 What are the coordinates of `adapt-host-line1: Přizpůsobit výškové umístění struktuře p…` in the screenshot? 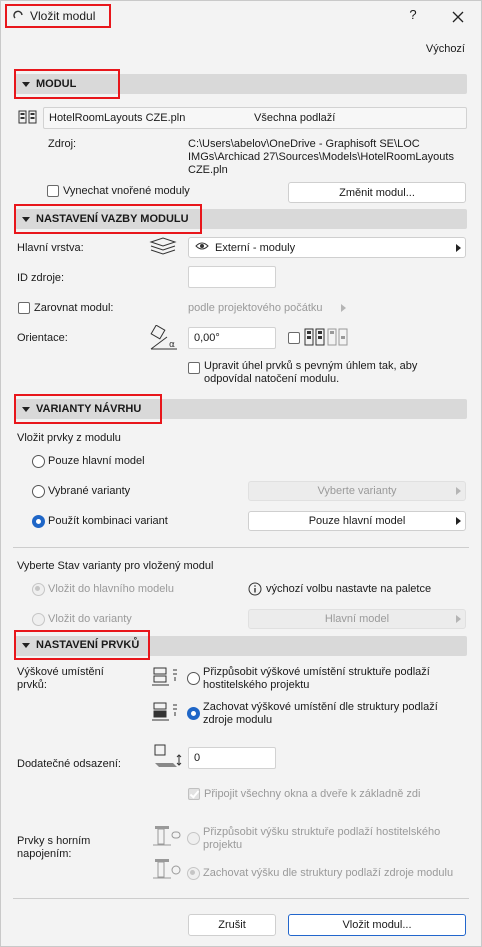 It's located at (316, 672).